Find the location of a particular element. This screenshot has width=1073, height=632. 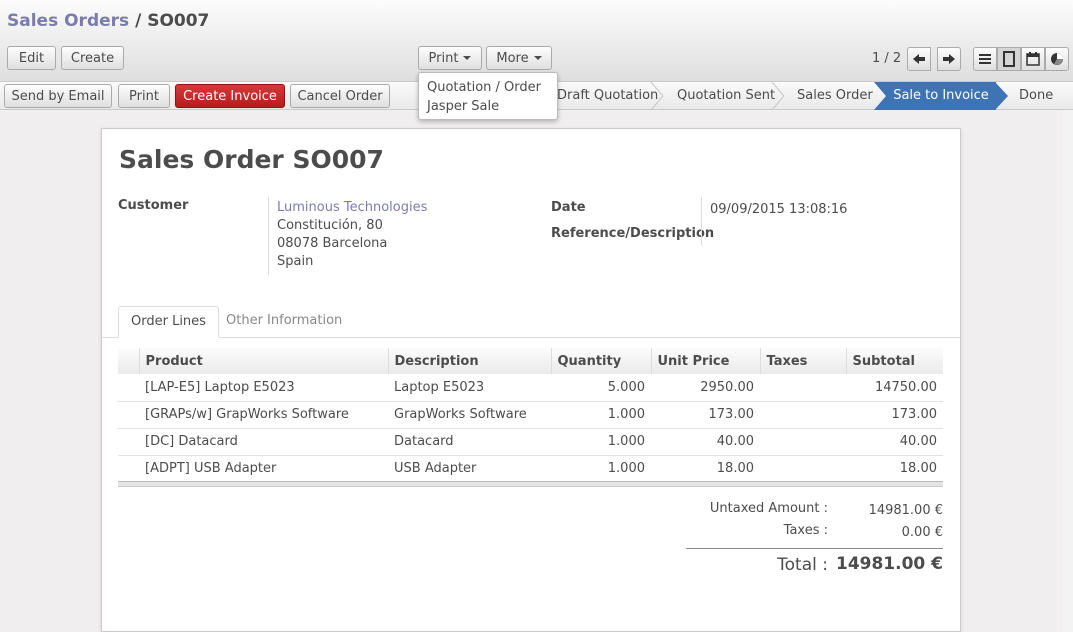

cell-description: USB Adapter is located at coordinates (469, 469).